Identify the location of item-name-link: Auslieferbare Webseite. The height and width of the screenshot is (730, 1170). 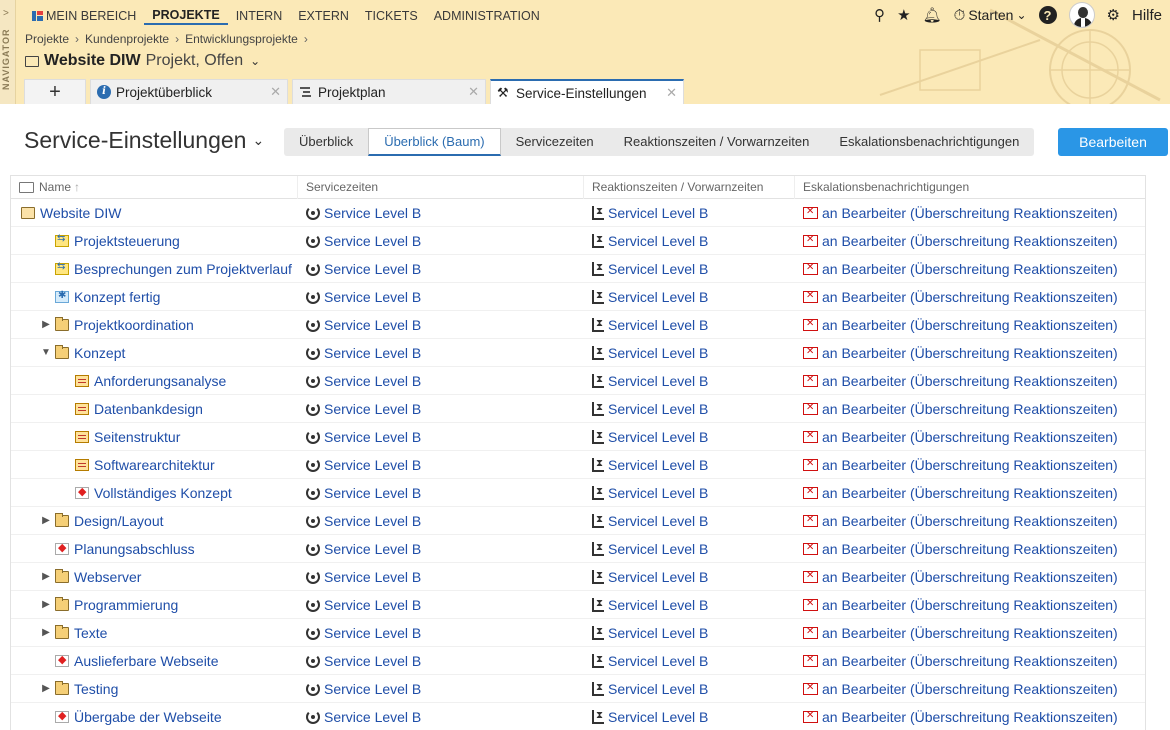
(146, 661).